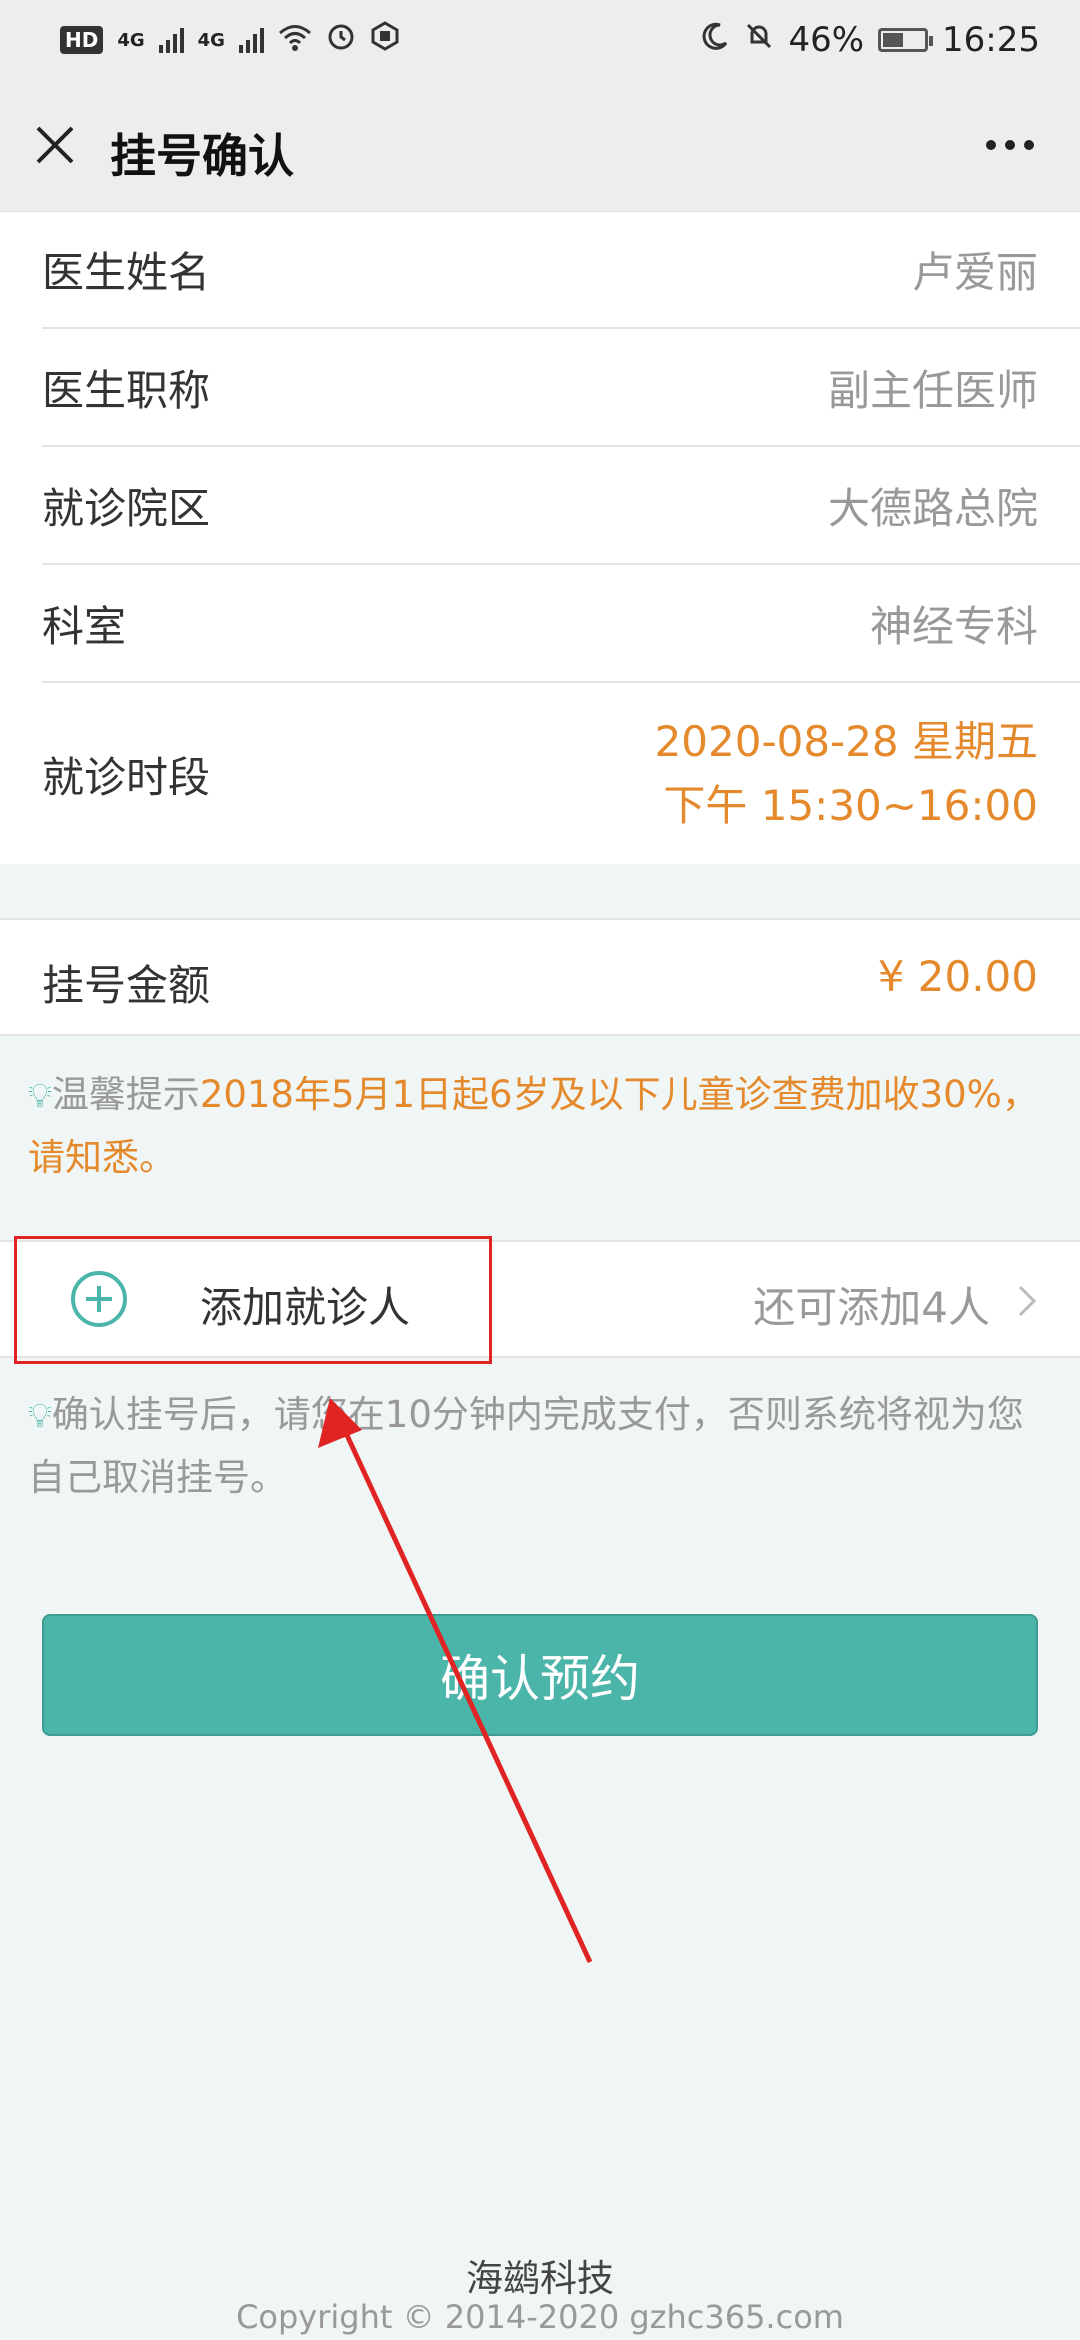  I want to click on department-value: 神经专科, so click(953, 626).